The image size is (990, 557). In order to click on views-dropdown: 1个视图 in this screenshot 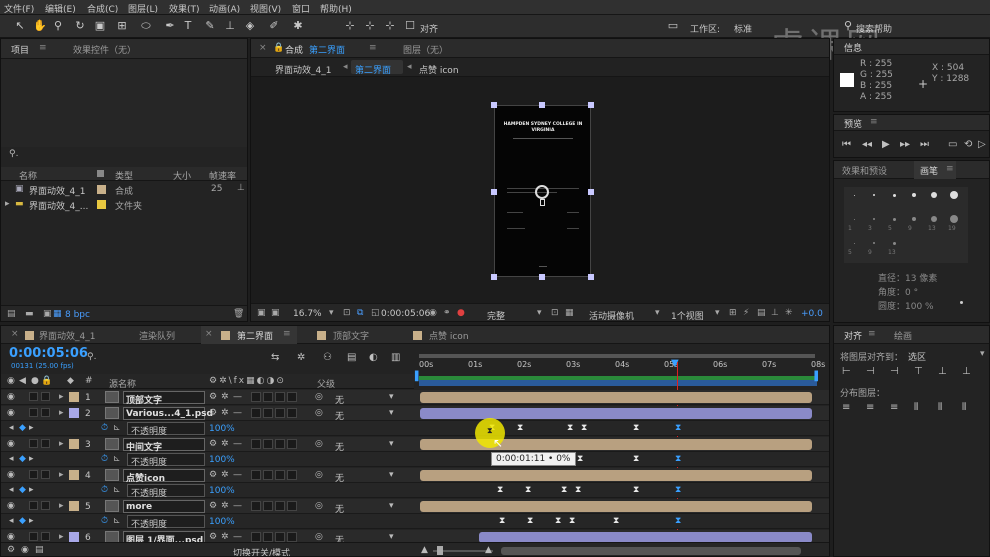, I will do `click(687, 315)`.